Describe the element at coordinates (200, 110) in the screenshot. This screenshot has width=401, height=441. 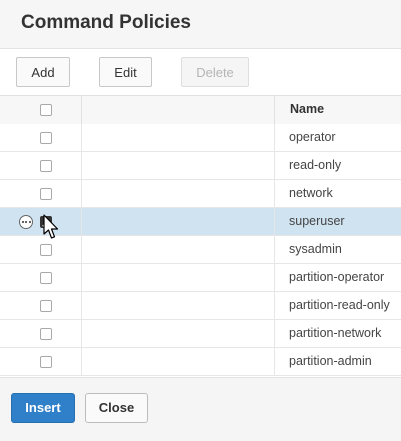
I see `table-header: Name` at that location.